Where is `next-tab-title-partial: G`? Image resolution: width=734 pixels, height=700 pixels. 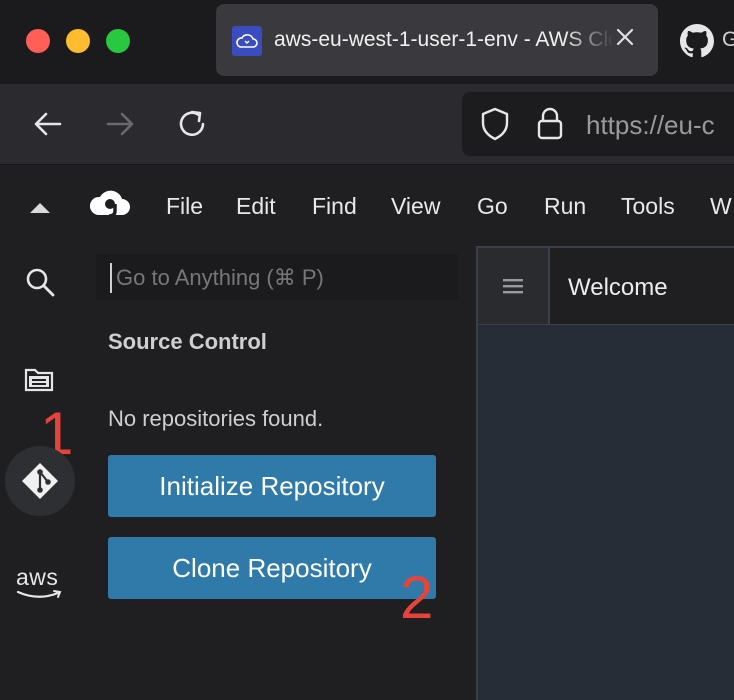 next-tab-title-partial: G is located at coordinates (728, 40).